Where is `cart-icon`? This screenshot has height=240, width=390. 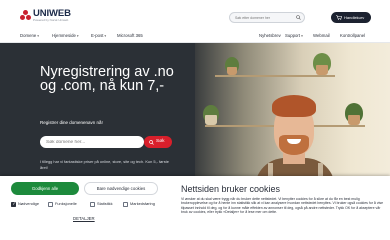
cart-icon is located at coordinates (339, 17).